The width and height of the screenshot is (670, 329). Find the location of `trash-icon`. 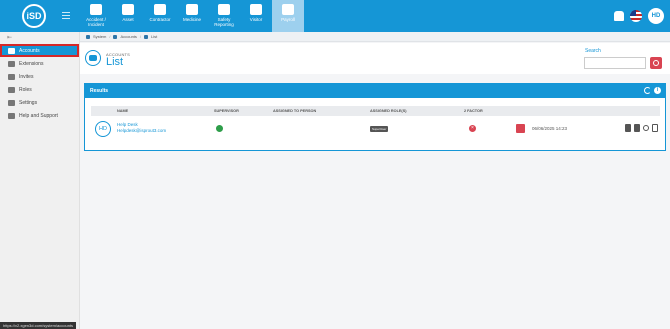

trash-icon is located at coordinates (628, 128).